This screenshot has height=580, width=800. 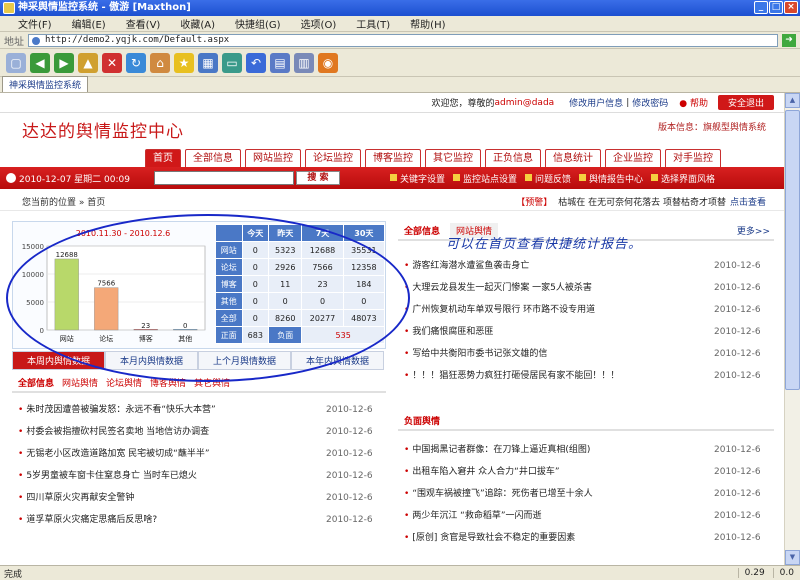 What do you see at coordinates (753, 230) in the screenshot?
I see `right-more-link: 更多>>` at bounding box center [753, 230].